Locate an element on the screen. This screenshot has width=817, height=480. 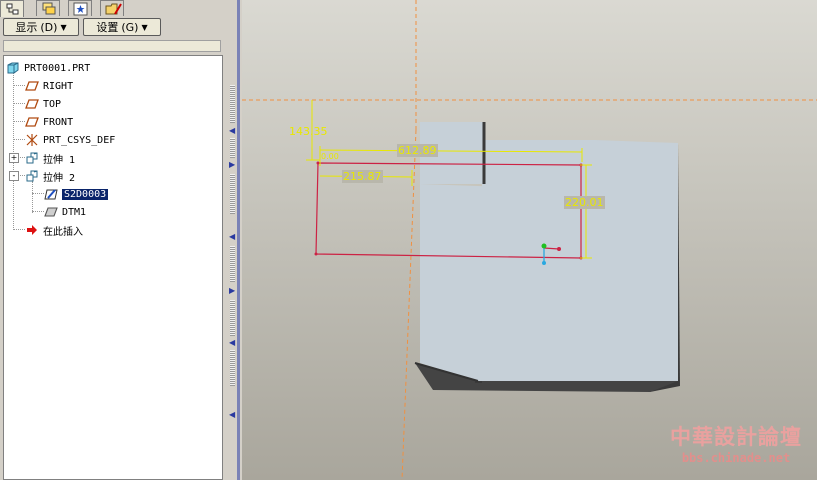
settings-menu-button: 设置 (G) ▼ is located at coordinates (122, 27).